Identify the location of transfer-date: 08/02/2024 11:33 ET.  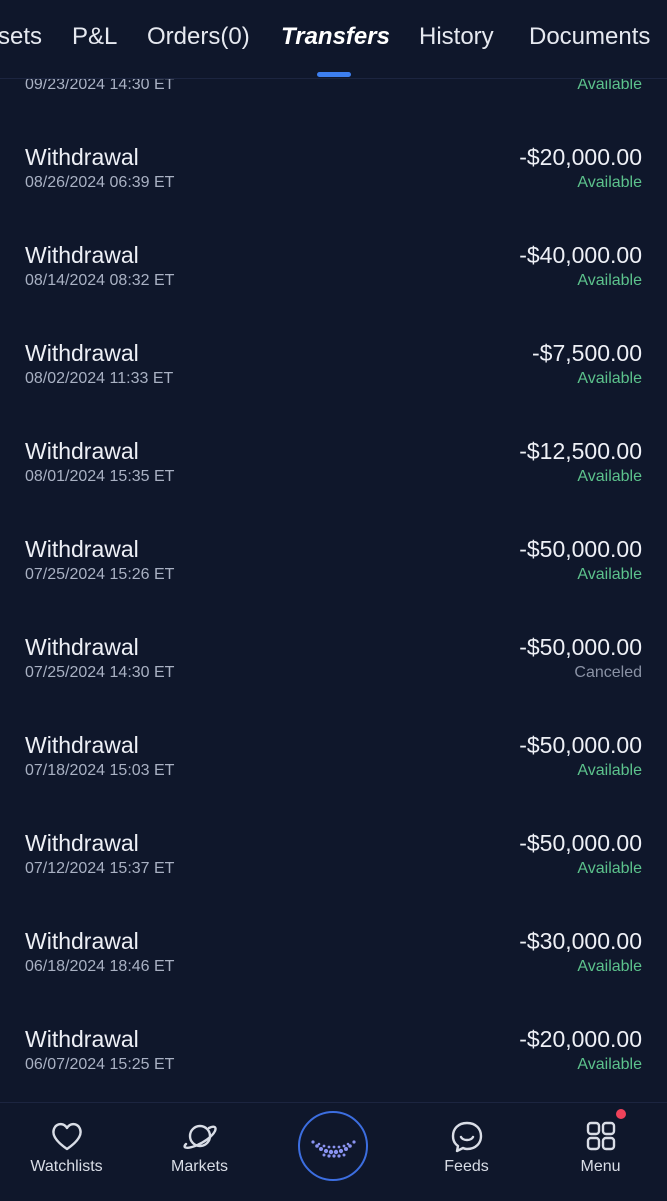
(99, 378).